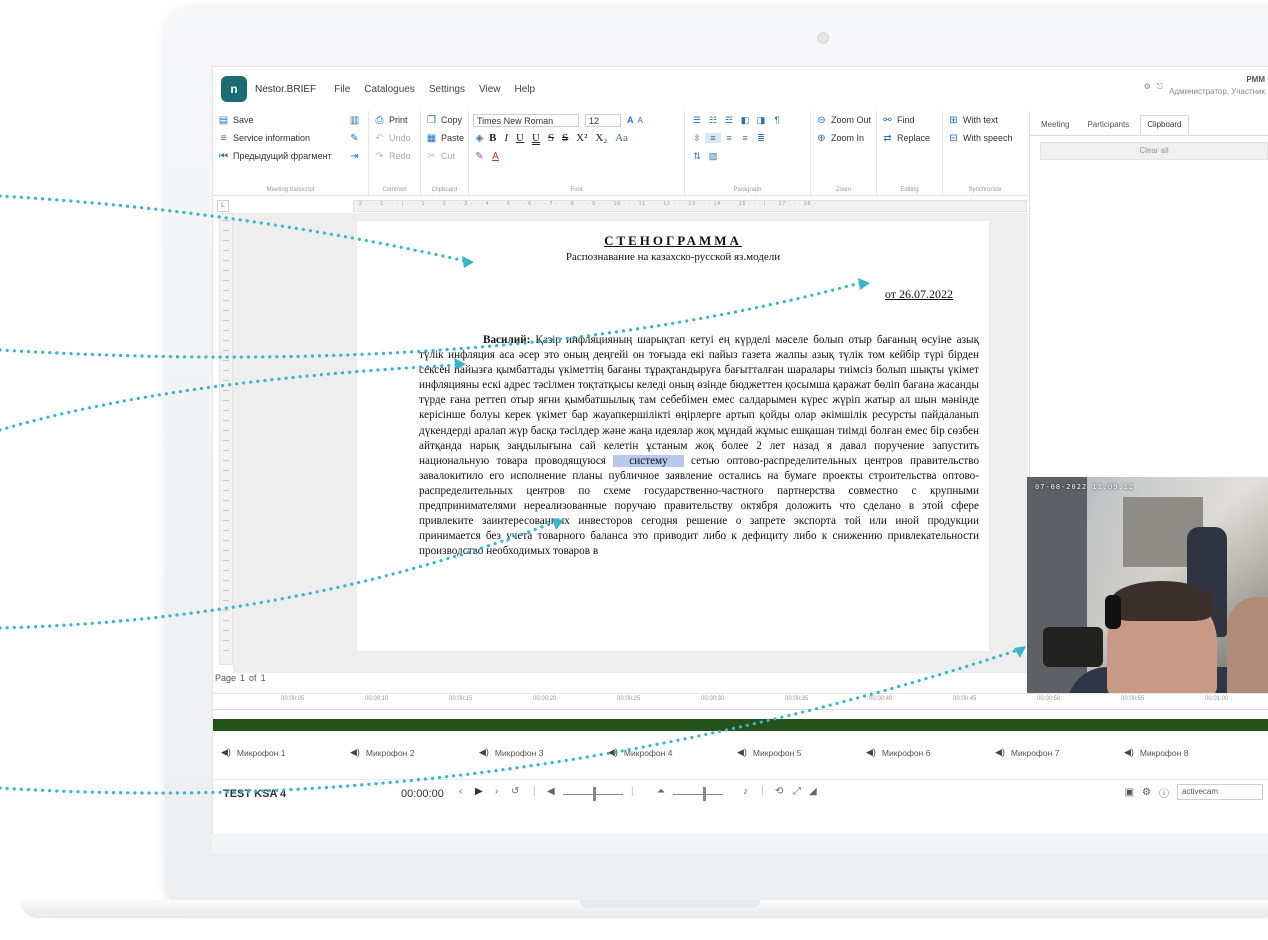  What do you see at coordinates (581, 138) in the screenshot?
I see `superscript-button: X²` at bounding box center [581, 138].